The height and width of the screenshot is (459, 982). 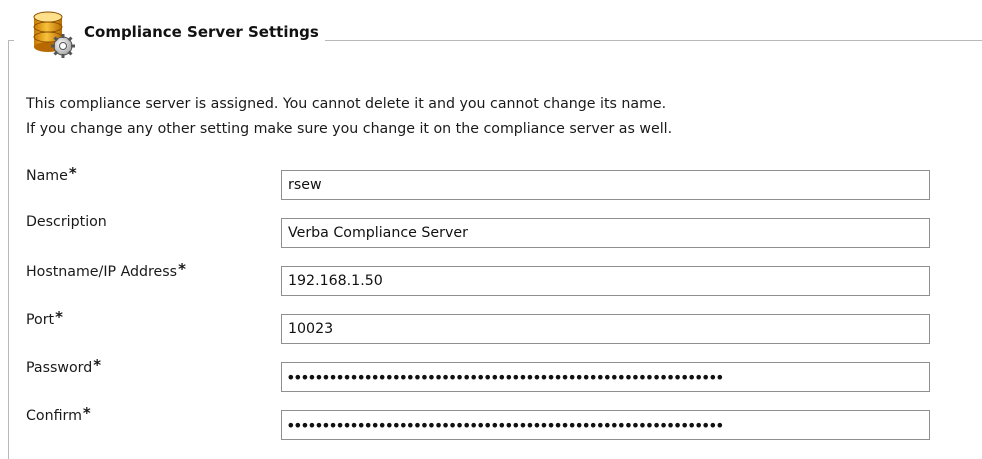 I want to click on confirm-password-field, so click(x=605, y=425).